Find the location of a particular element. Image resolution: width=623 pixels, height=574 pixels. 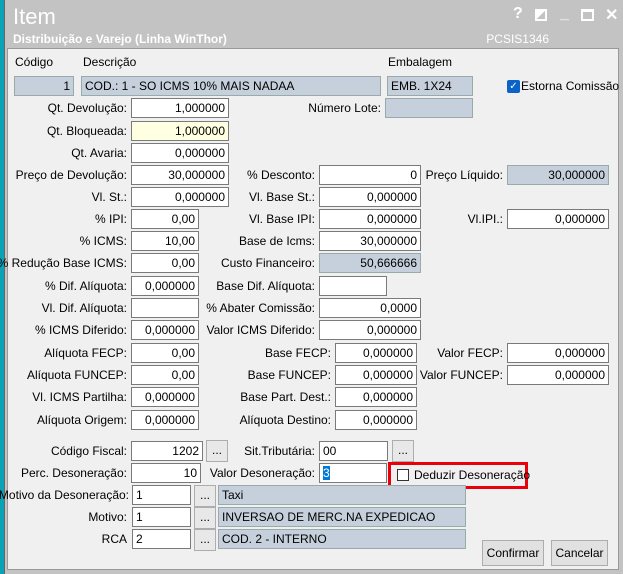

valor-fecp-label: Valor FECP: is located at coordinates (470, 353).